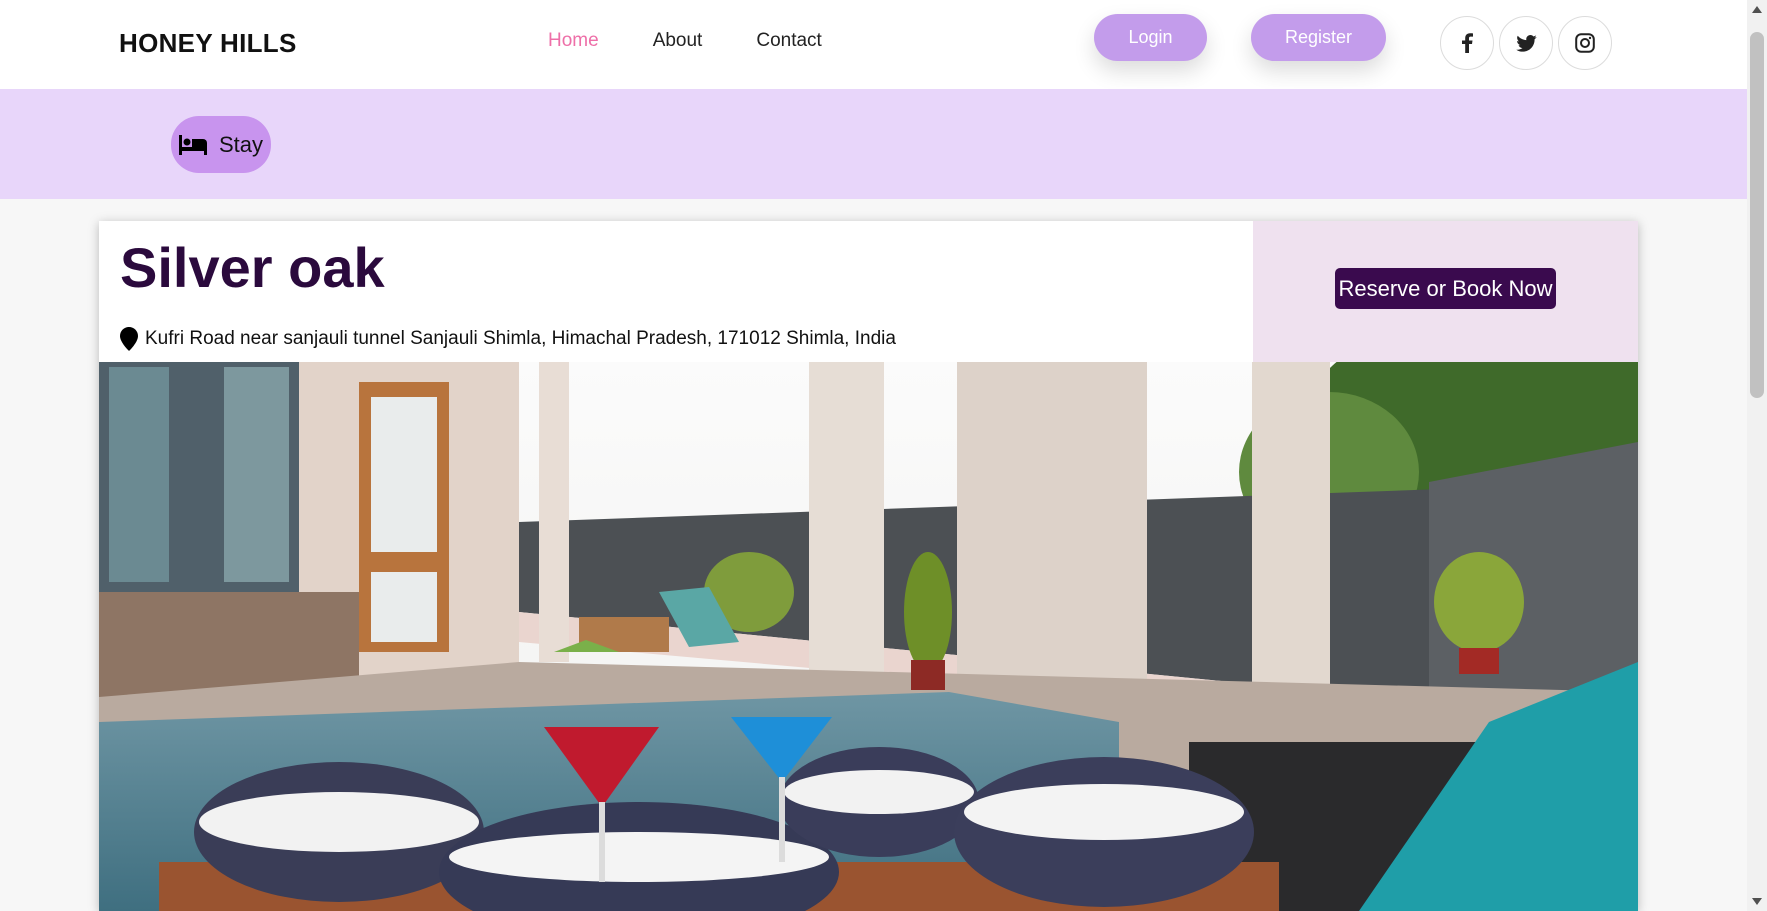 This screenshot has height=911, width=1767. I want to click on stay-category-button: Stay, so click(221, 144).